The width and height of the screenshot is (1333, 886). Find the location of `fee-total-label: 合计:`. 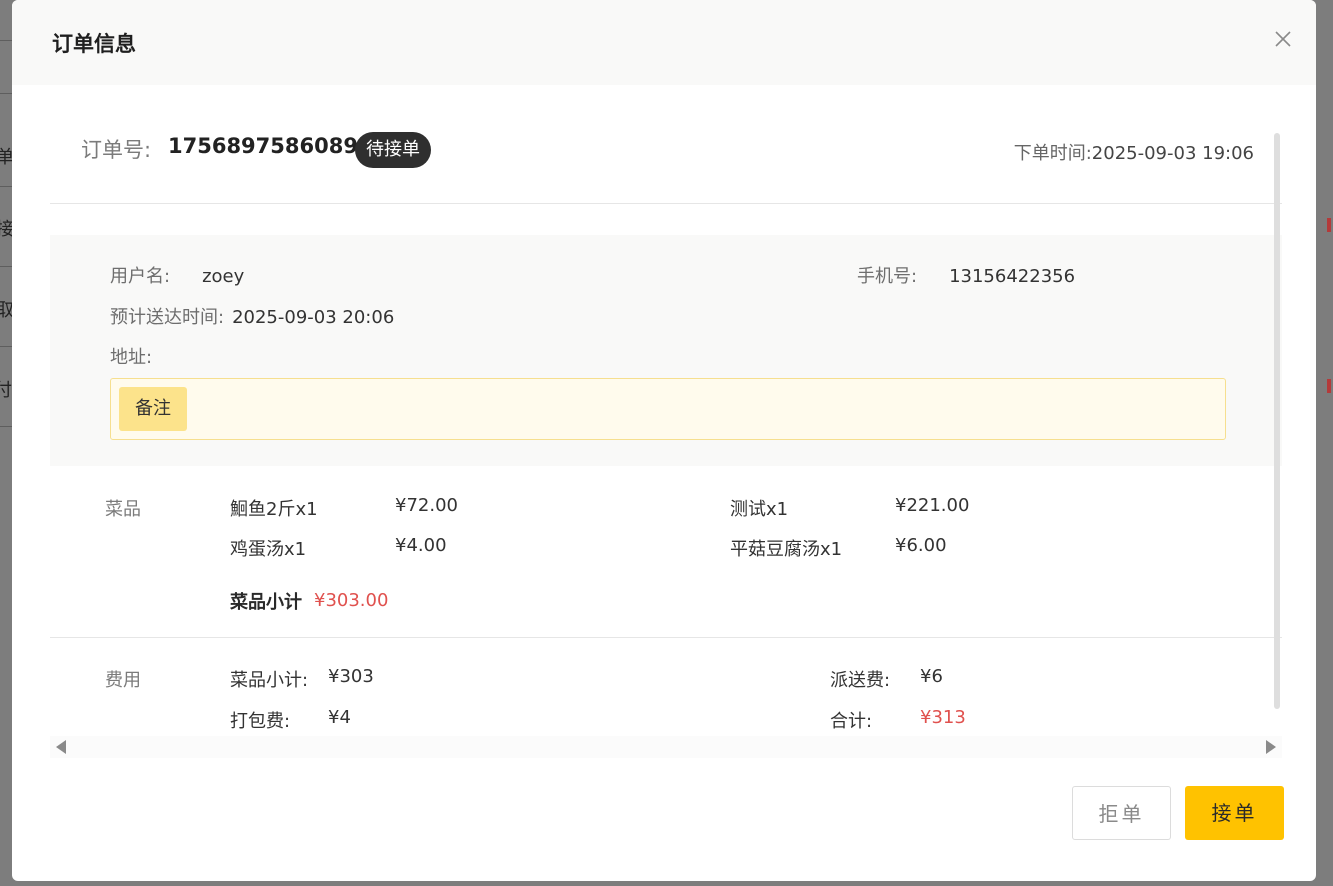

fee-total-label: 合计: is located at coordinates (851, 721).